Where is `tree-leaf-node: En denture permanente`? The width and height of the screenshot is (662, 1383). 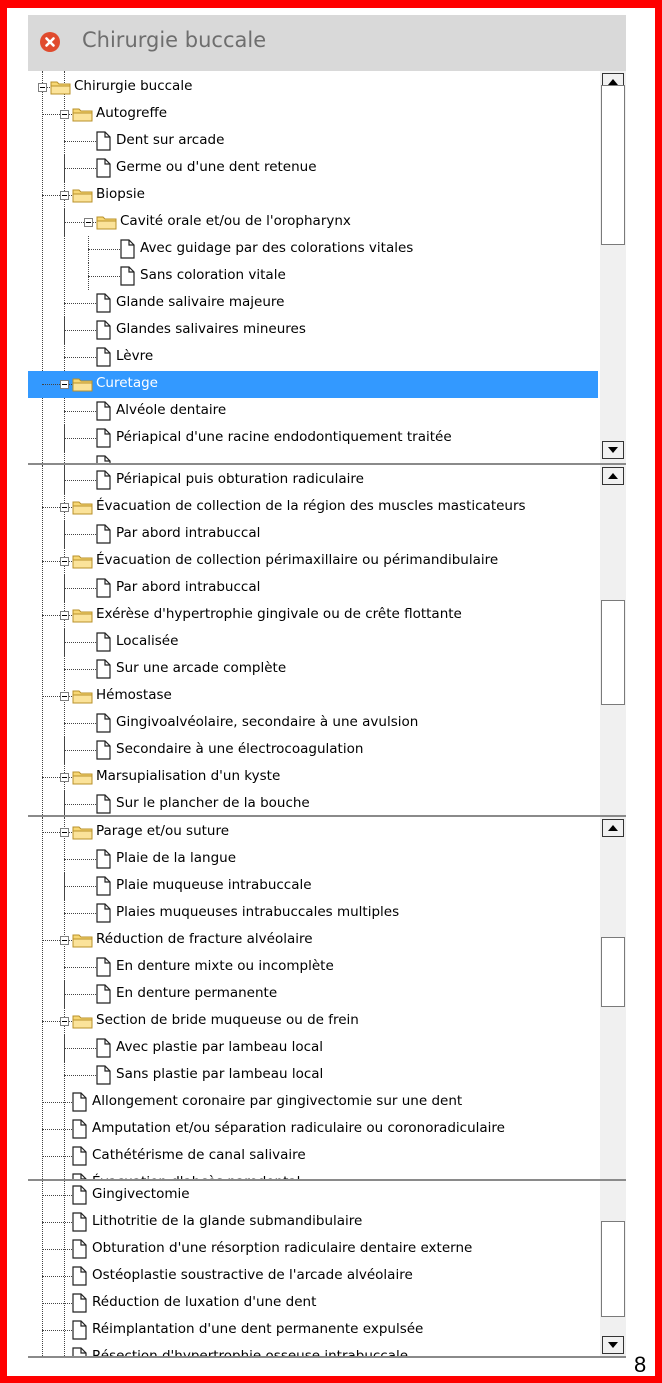
tree-leaf-node: En denture permanente is located at coordinates (313, 994).